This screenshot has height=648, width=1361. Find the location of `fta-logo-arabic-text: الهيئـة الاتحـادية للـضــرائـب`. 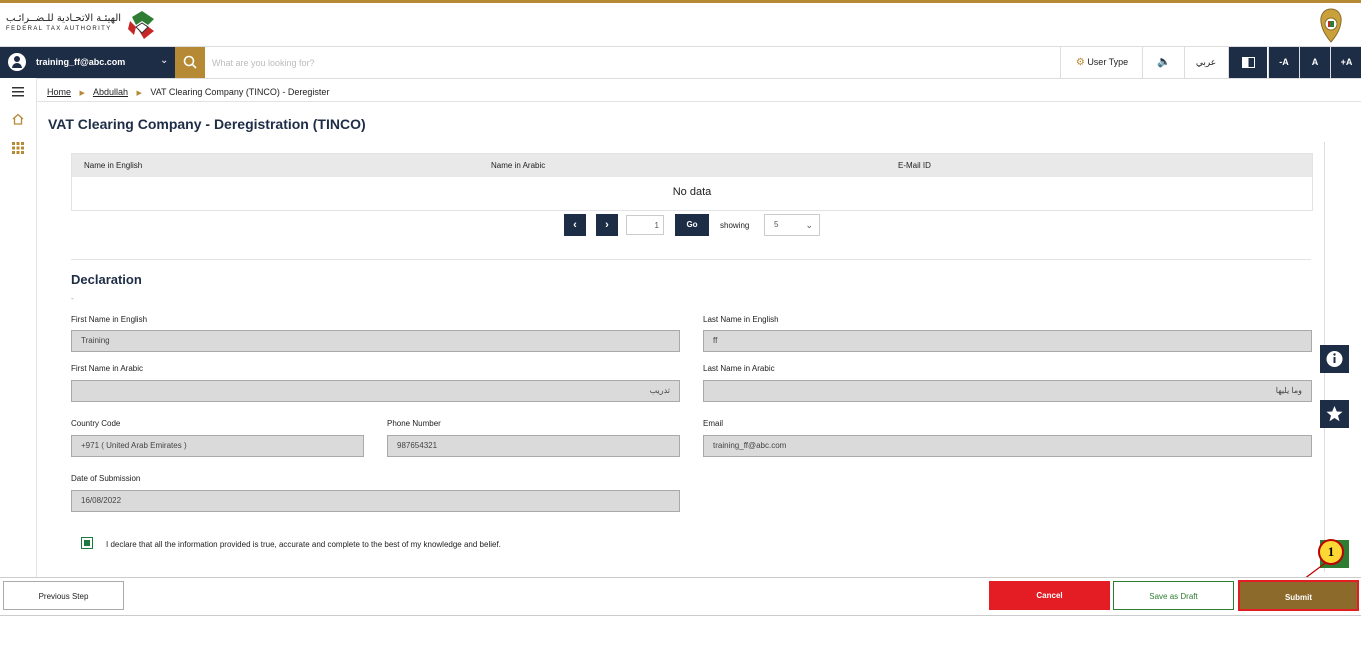

fta-logo-arabic-text: الهيئـة الاتحـادية للـضــرائـب is located at coordinates (64, 18).